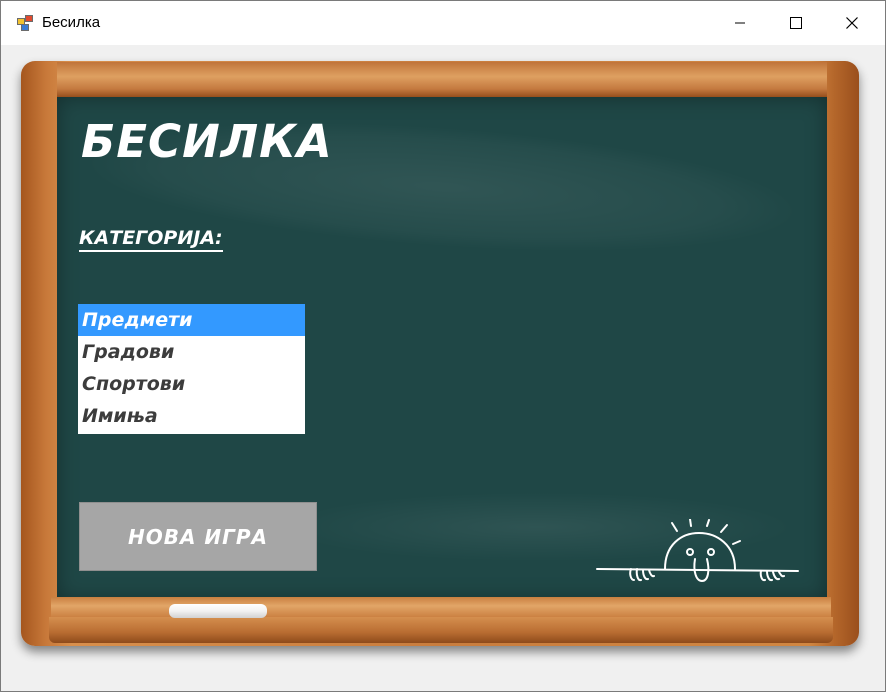  What do you see at coordinates (441, 630) in the screenshot?
I see `chalk-ledge-base` at bounding box center [441, 630].